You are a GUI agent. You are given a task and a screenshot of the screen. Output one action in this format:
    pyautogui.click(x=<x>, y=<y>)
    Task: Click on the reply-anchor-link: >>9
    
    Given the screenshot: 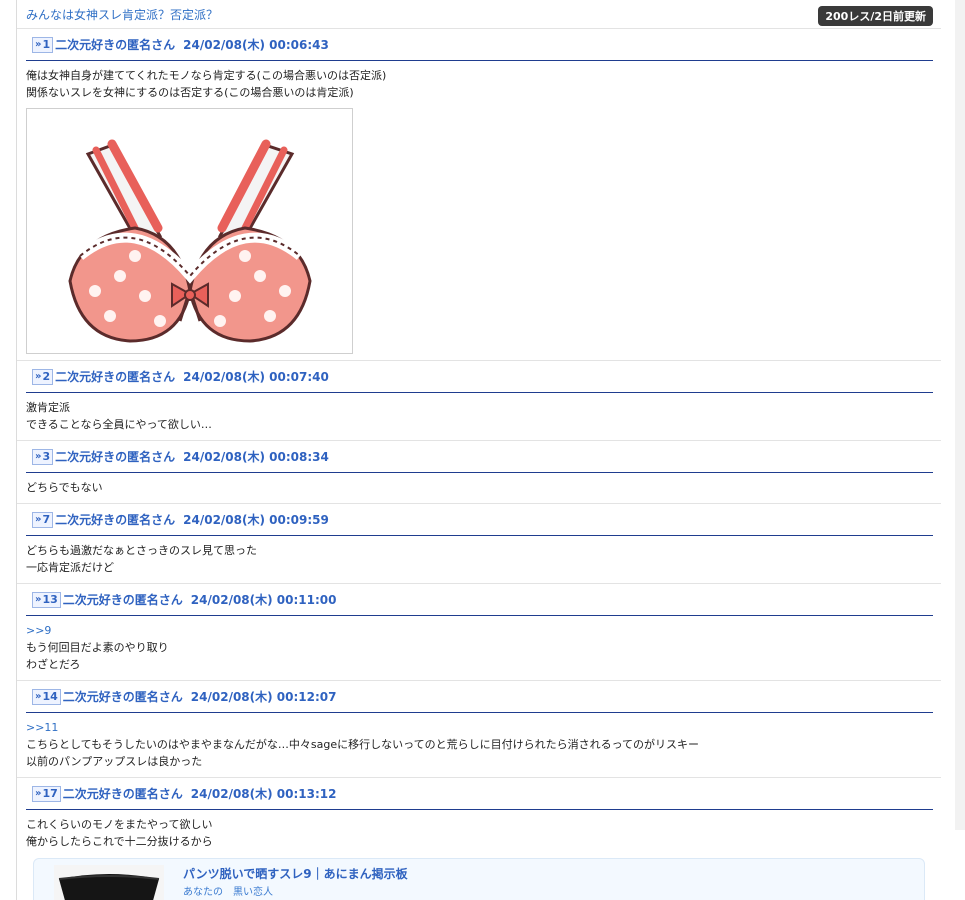 What is the action you would take?
    pyautogui.click(x=479, y=630)
    